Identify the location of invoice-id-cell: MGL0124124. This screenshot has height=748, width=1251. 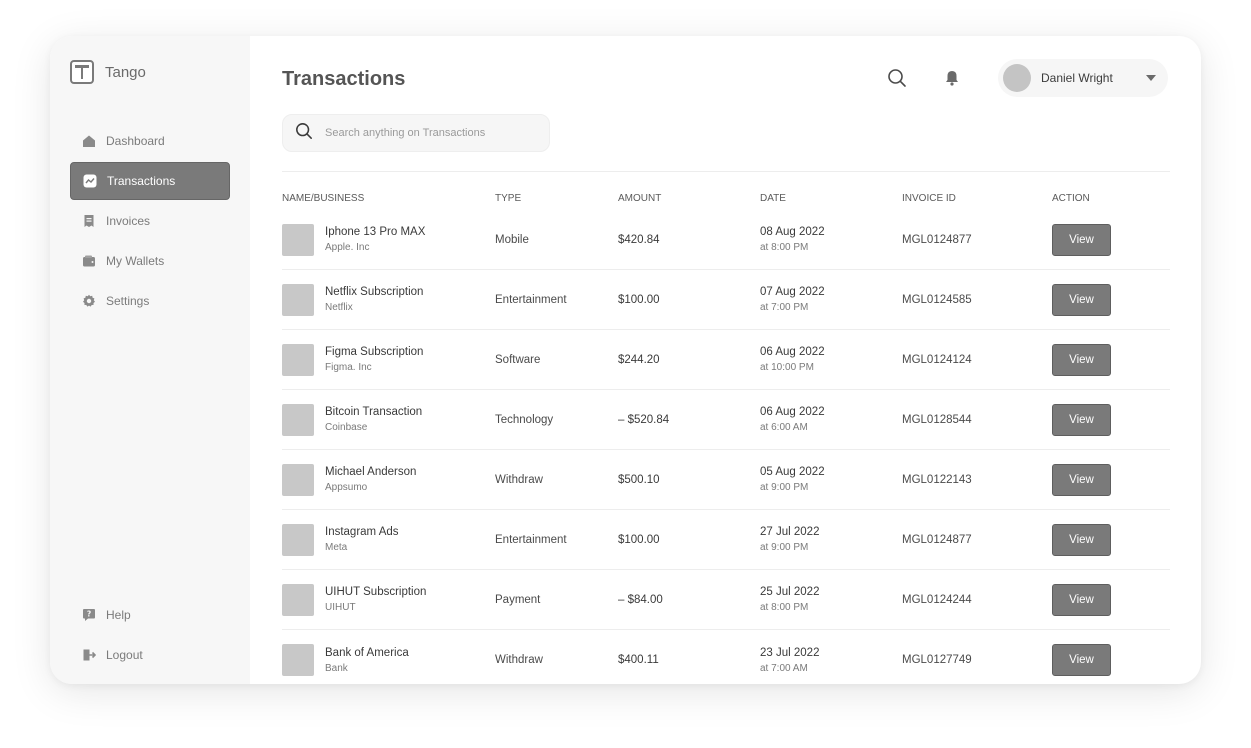
(937, 359).